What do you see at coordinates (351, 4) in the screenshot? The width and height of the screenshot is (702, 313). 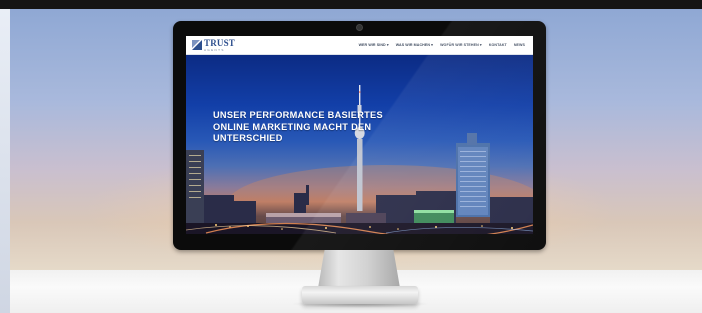 I see `top-bar` at bounding box center [351, 4].